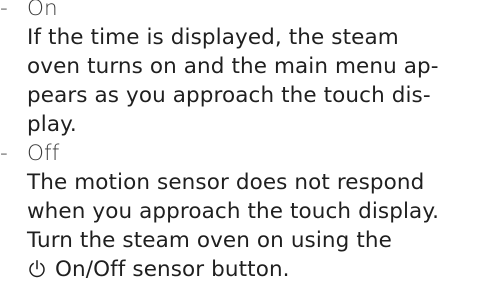 The width and height of the screenshot is (486, 305). What do you see at coordinates (233, 211) in the screenshot?
I see `paragraph-line: when you approach the touch display.` at bounding box center [233, 211].